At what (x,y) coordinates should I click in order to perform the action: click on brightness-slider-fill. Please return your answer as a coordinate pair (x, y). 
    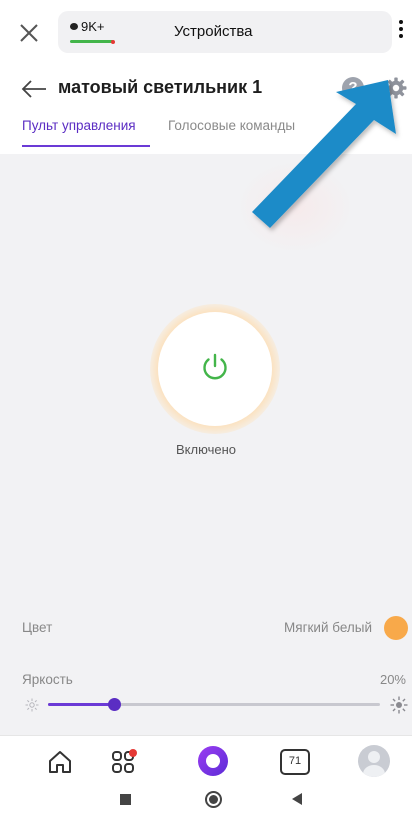
    Looking at the image, I should click on (81, 704).